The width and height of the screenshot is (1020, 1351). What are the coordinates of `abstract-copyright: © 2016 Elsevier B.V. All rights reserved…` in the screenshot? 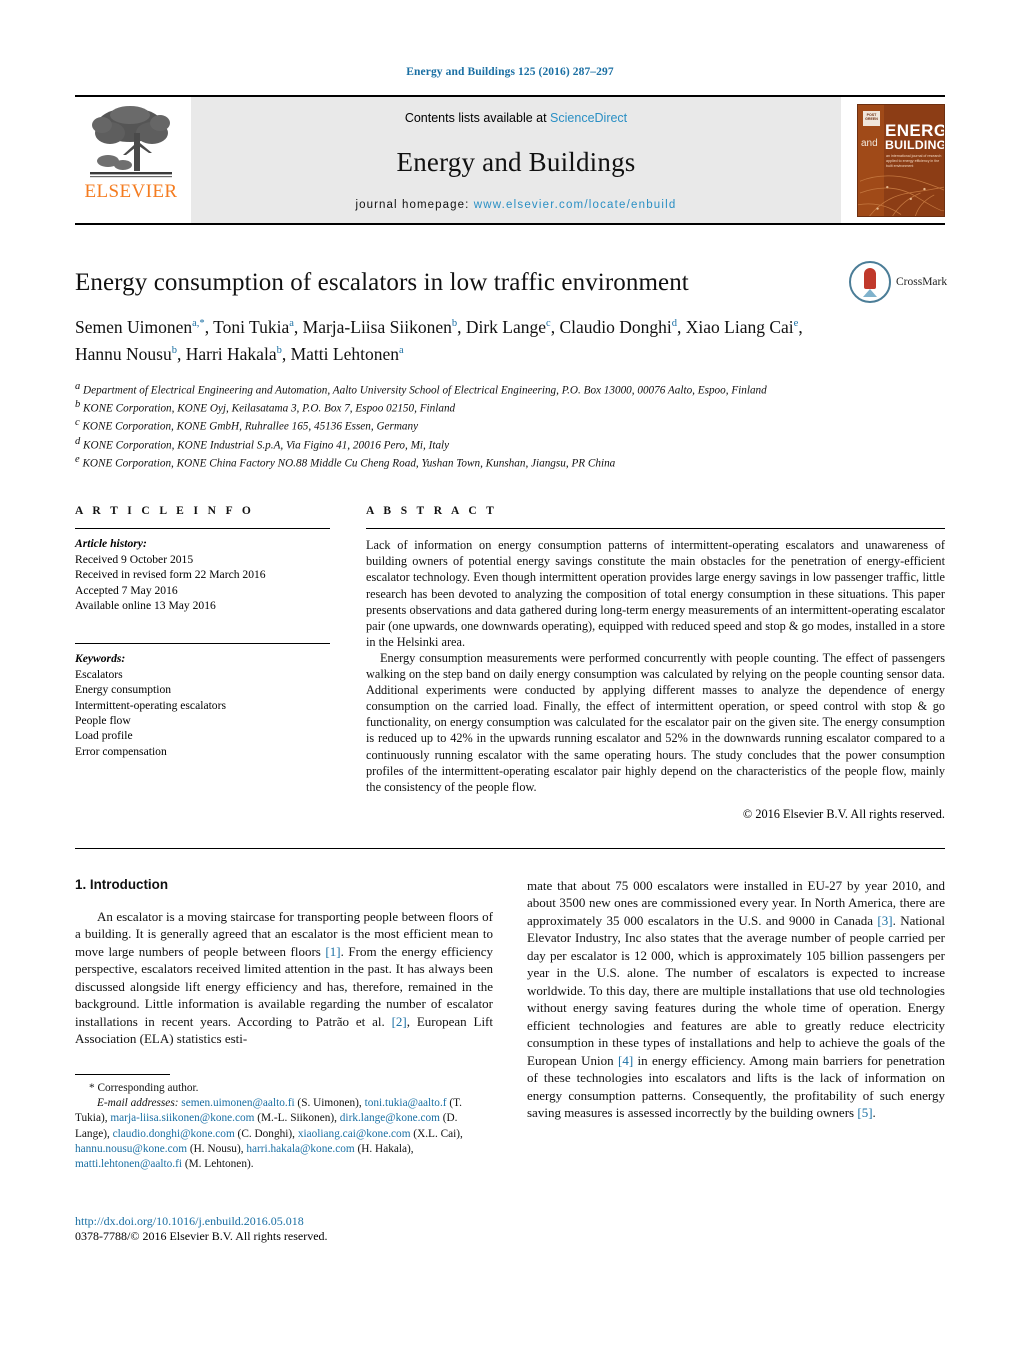 It's located at (843, 813).